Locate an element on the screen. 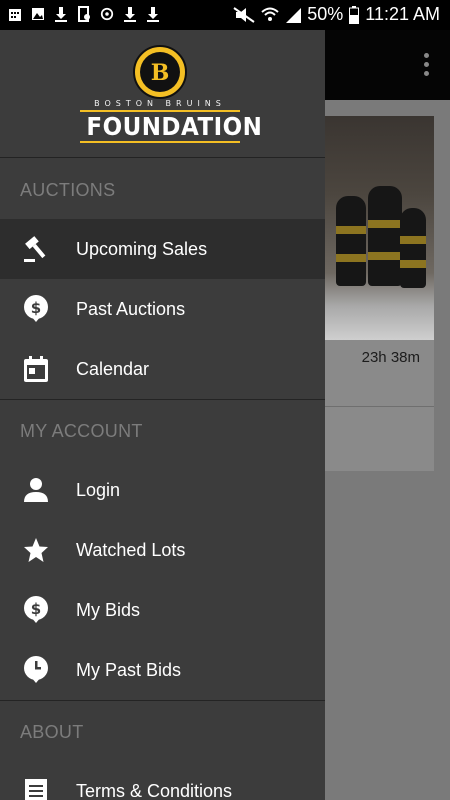 This screenshot has height=800, width=450. gavel-icon is located at coordinates (35, 249).